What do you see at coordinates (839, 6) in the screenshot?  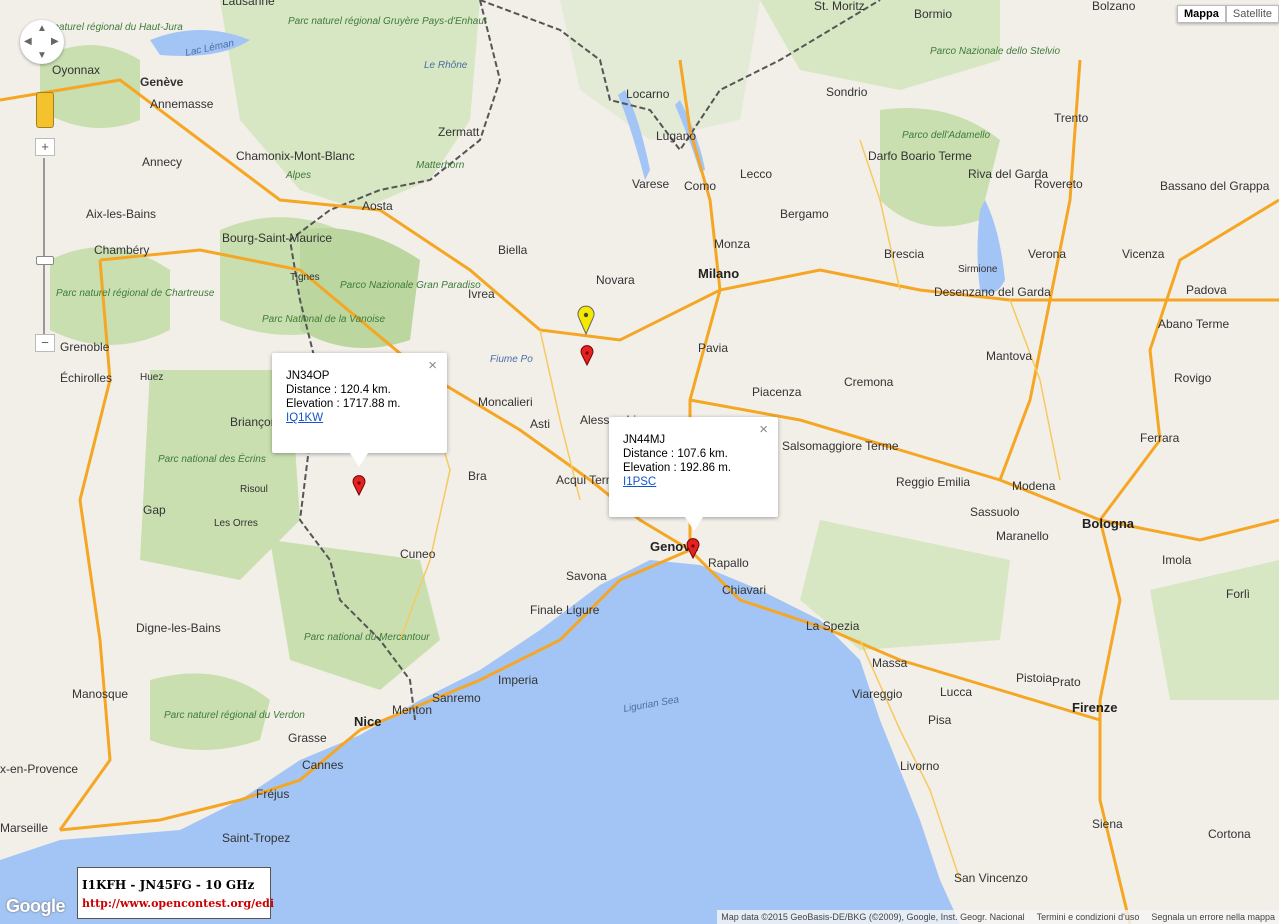 I see `label-st-moritz: St. Moritz` at bounding box center [839, 6].